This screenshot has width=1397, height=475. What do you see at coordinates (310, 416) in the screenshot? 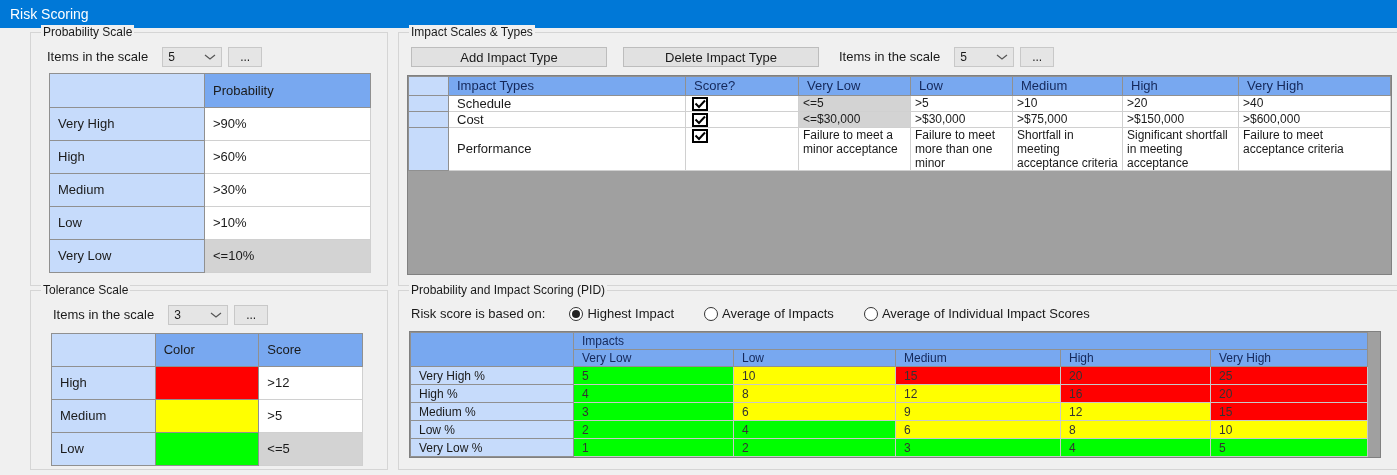
I see `table-cell: >5` at bounding box center [310, 416].